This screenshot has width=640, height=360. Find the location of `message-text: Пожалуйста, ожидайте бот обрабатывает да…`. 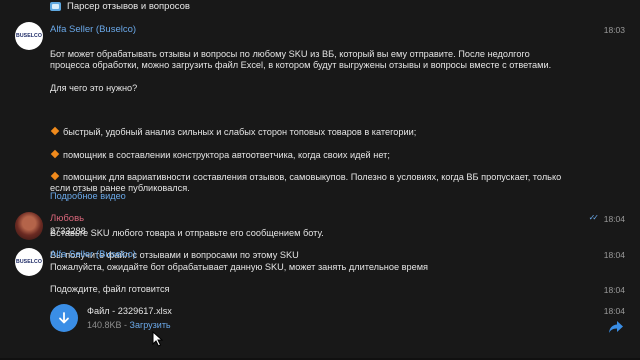

message-text: Пожалуйста, ожидайте бот обрабатывает да… is located at coordinates (239, 267).